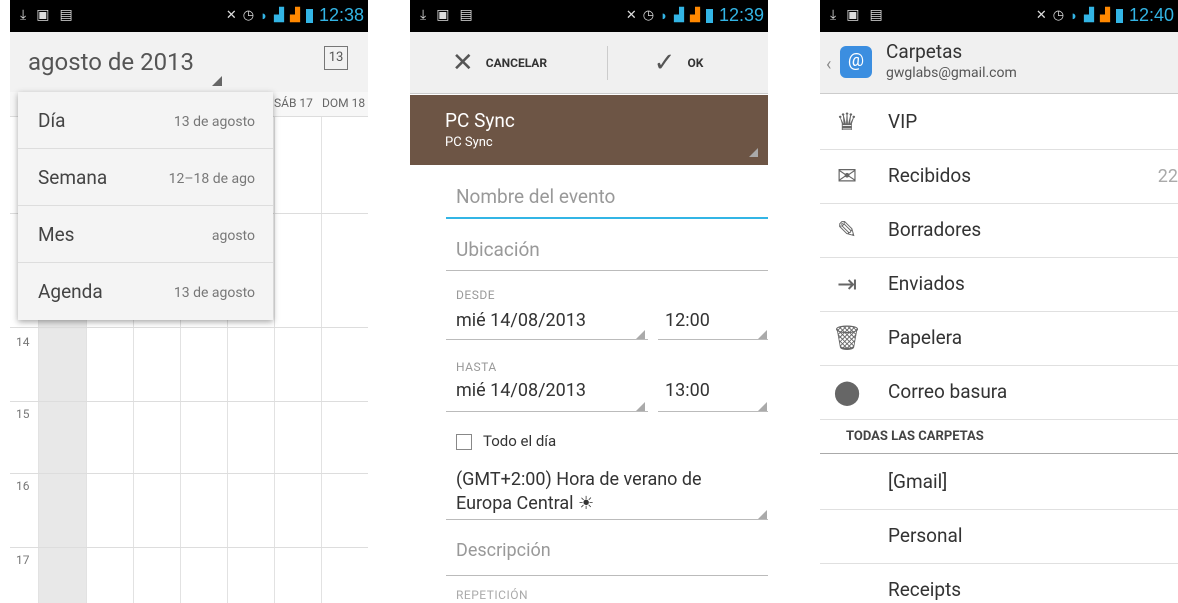 The image size is (1178, 603). Describe the element at coordinates (951, 73) in the screenshot. I see `account-email: gwglabs@gmail.com` at that location.